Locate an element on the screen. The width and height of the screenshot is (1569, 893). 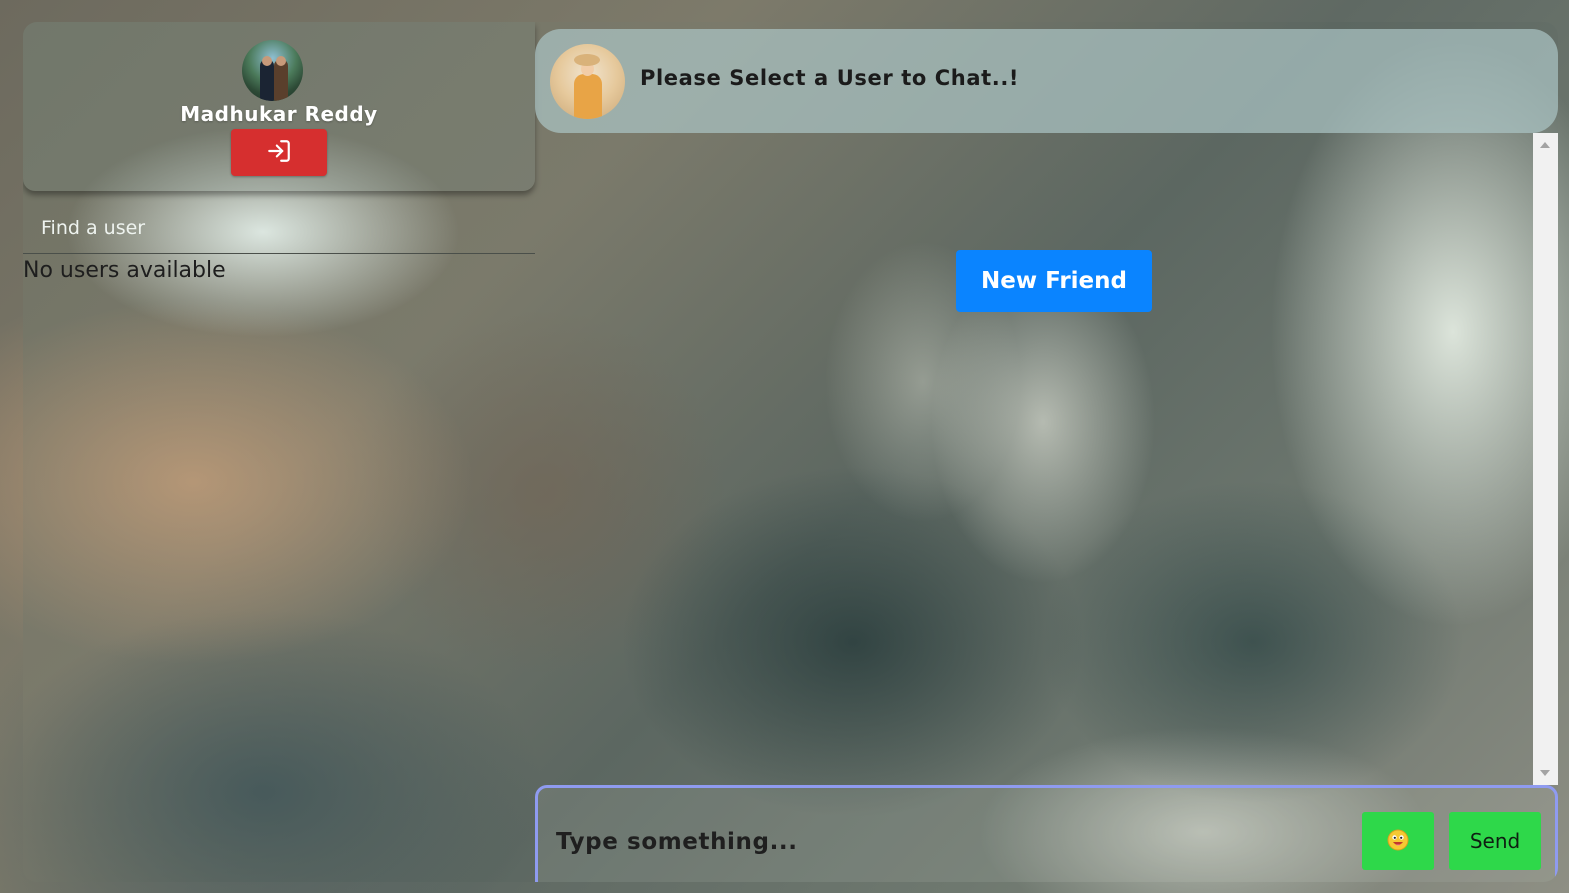
new-friend-button: New Friend is located at coordinates (1054, 281).